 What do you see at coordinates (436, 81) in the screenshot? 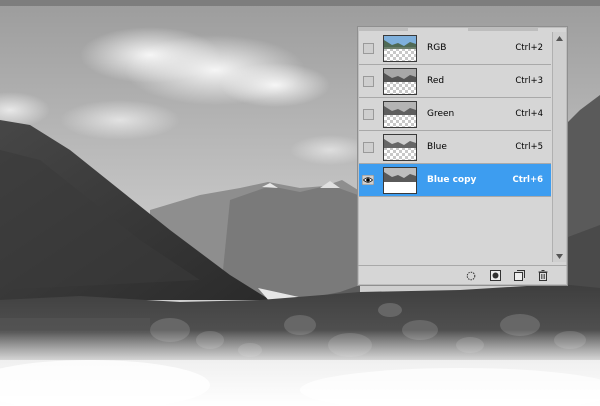
I see `channel-name: Red` at bounding box center [436, 81].